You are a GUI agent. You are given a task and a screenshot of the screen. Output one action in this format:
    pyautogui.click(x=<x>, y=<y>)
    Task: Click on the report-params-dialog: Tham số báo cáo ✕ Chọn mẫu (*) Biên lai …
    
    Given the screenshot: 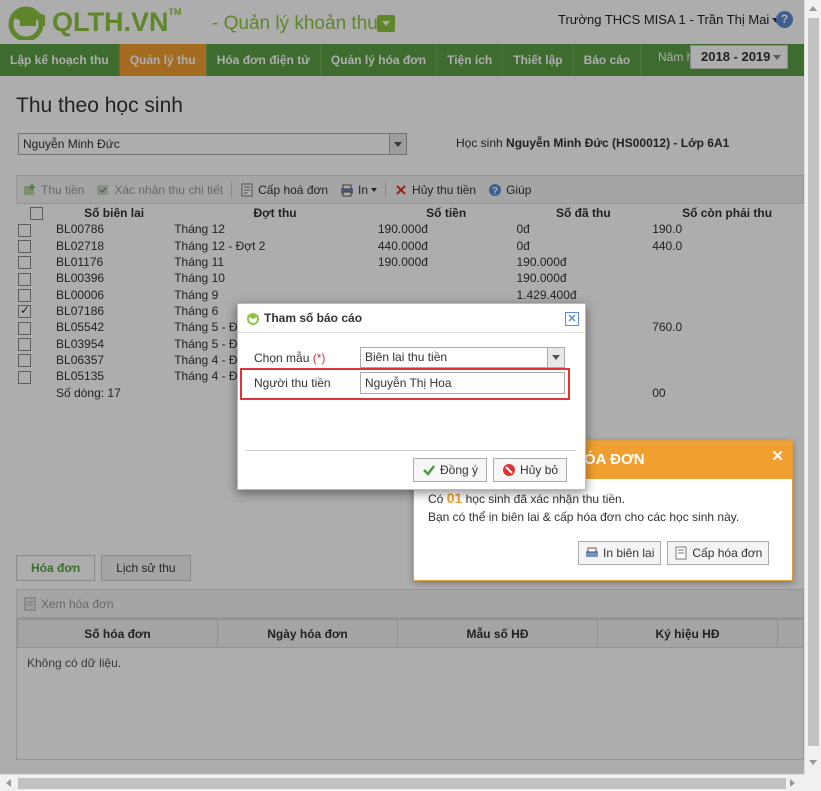 What is the action you would take?
    pyautogui.click(x=411, y=396)
    